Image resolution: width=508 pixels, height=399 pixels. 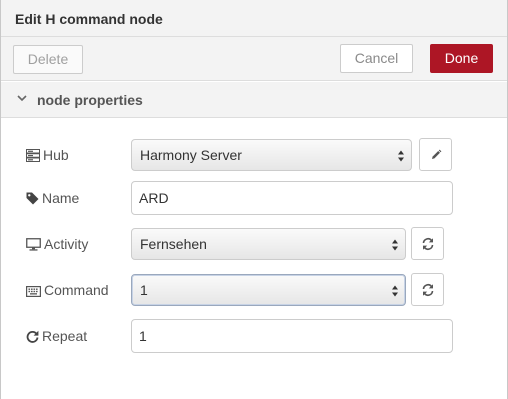 What do you see at coordinates (292, 336) in the screenshot?
I see `repeat-input: 1` at bounding box center [292, 336].